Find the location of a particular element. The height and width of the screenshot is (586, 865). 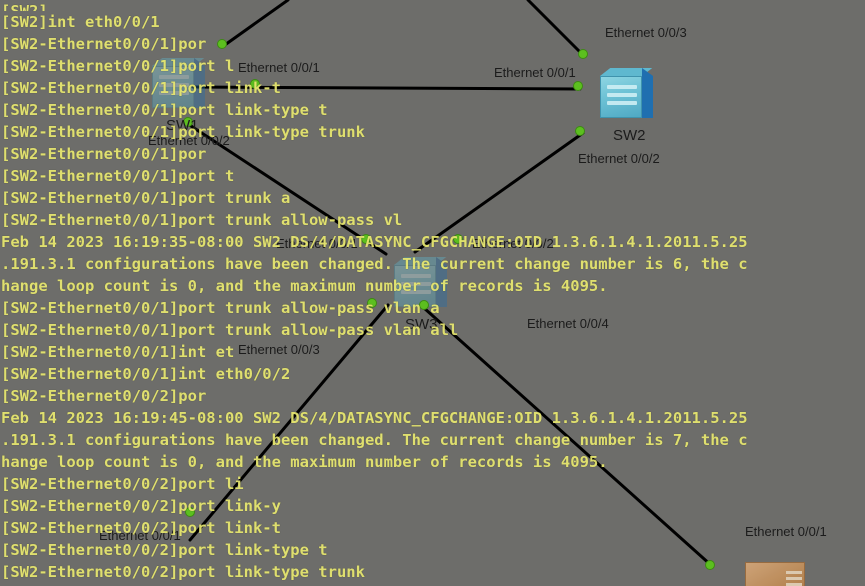

host-vent-lines is located at coordinates (794, 572).